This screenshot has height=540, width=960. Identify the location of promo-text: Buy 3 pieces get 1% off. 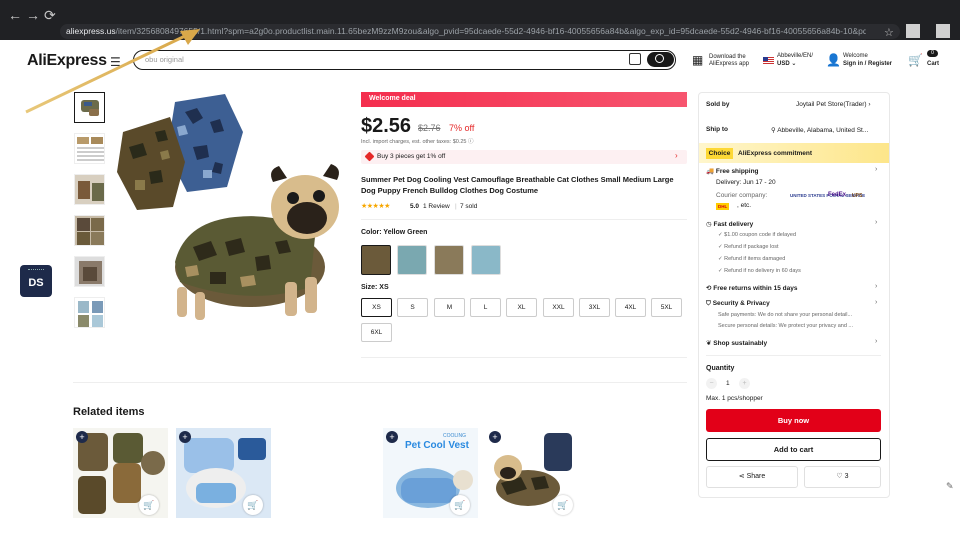
(411, 156).